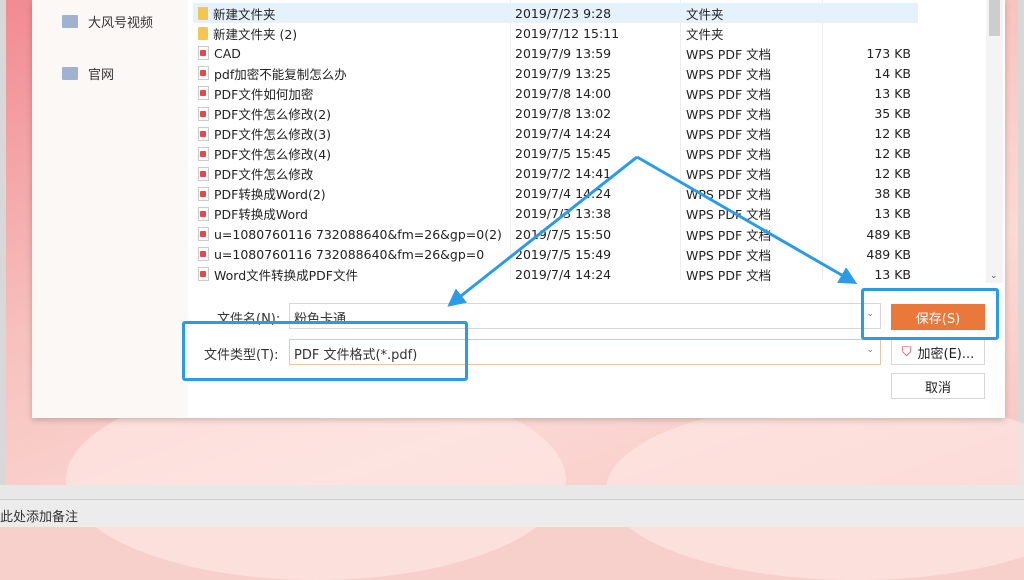  What do you see at coordinates (512, 513) in the screenshot?
I see `notes-pane: 此处添加备注` at bounding box center [512, 513].